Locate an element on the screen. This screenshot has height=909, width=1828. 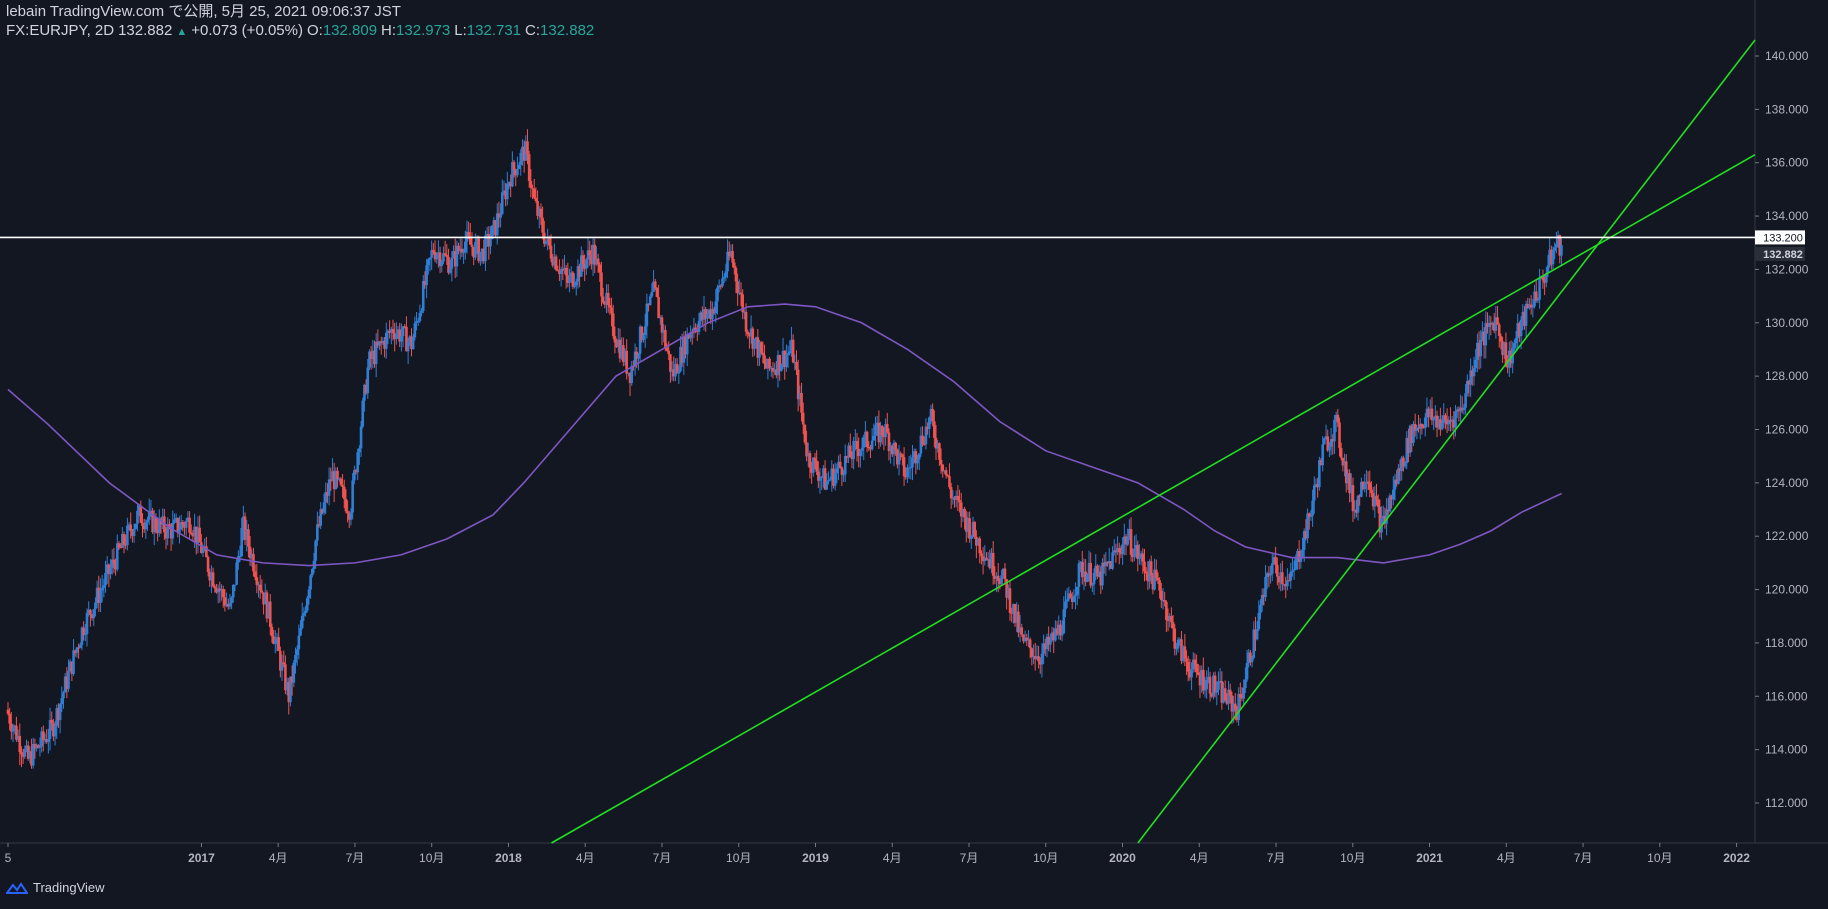
y-tick-label: 114.000 is located at coordinates (1786, 750).